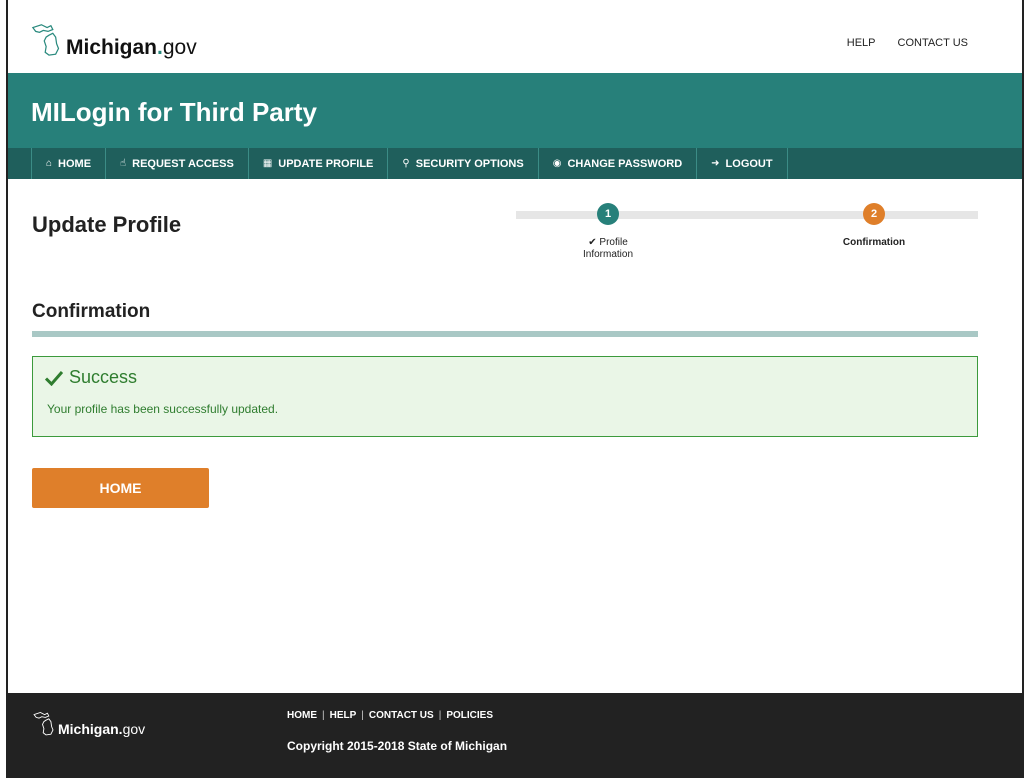 This screenshot has width=1024, height=778. I want to click on progress-stepper: 1 2 ✔ Profile Information Confirmation, so click(747, 241).